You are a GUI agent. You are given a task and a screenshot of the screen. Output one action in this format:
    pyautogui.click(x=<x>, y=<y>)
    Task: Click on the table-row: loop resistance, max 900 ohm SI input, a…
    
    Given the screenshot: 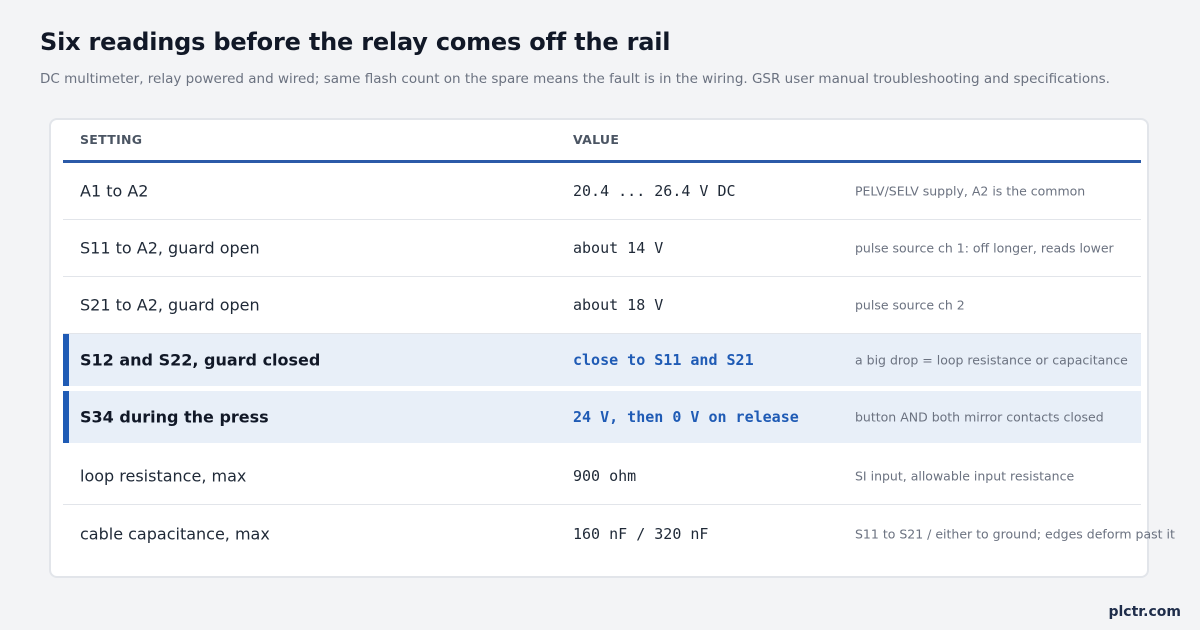 What is the action you would take?
    pyautogui.click(x=602, y=476)
    